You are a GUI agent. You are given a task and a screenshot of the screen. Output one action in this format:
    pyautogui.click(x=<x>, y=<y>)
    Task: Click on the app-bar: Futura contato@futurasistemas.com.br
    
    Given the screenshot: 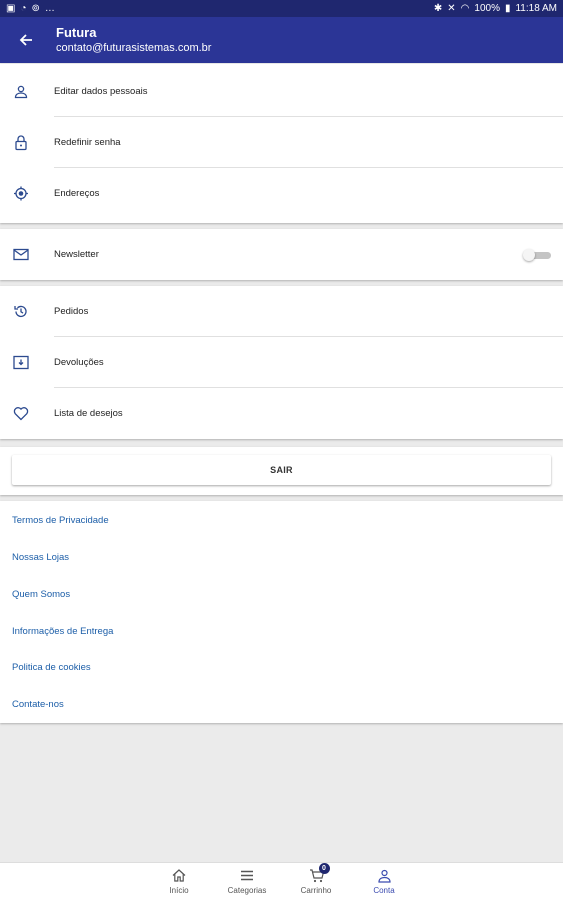 What is the action you would take?
    pyautogui.click(x=281, y=40)
    